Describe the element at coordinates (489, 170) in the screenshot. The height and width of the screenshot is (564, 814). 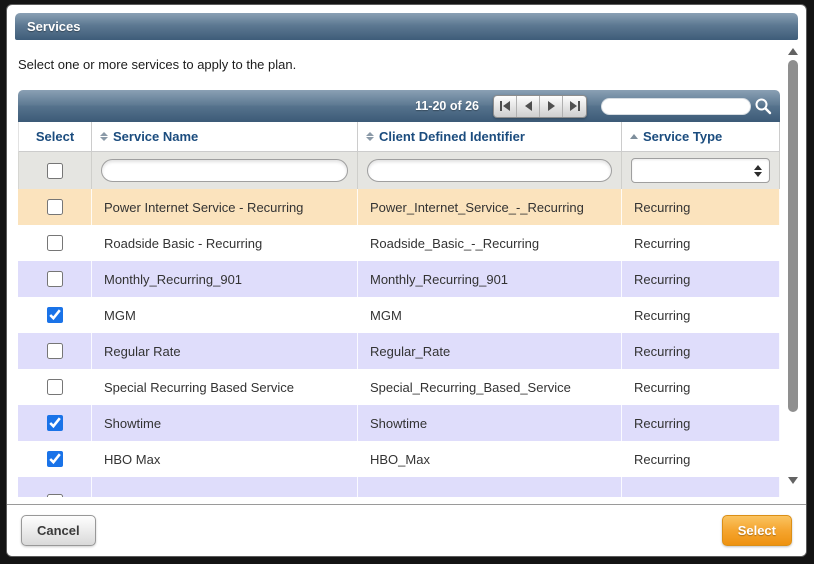
I see `client-defined-identifier-filter-input` at that location.